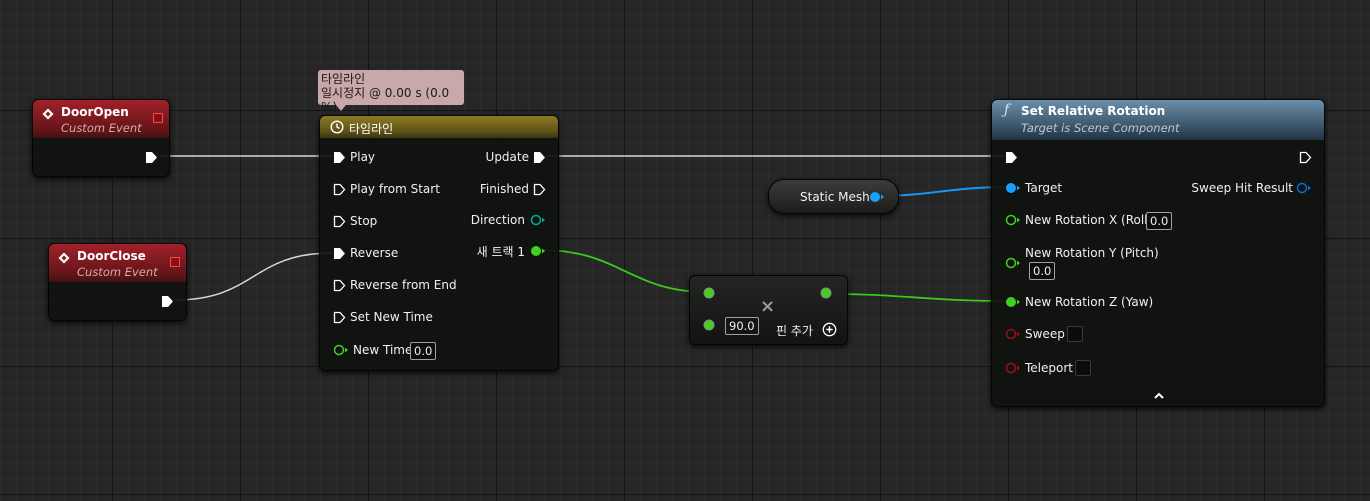 The height and width of the screenshot is (501, 1370). What do you see at coordinates (151, 157) in the screenshot?
I see `door-open-exec-out-pin` at bounding box center [151, 157].